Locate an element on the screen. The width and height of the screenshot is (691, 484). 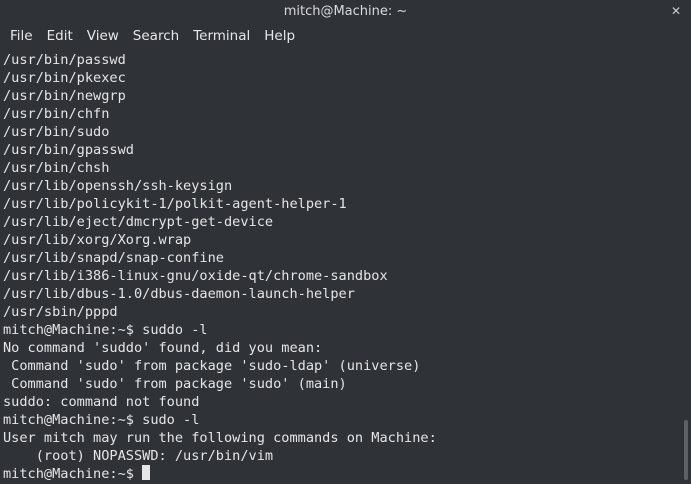
terminal-prompt: mitch@Machine:~$ is located at coordinates (73, 474).